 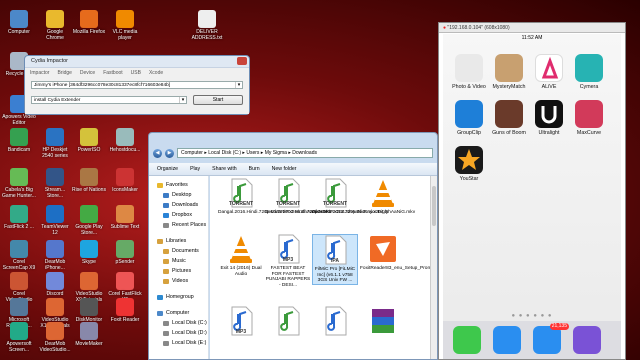 I want to click on app-alive: ALiVE, so click(x=549, y=72).